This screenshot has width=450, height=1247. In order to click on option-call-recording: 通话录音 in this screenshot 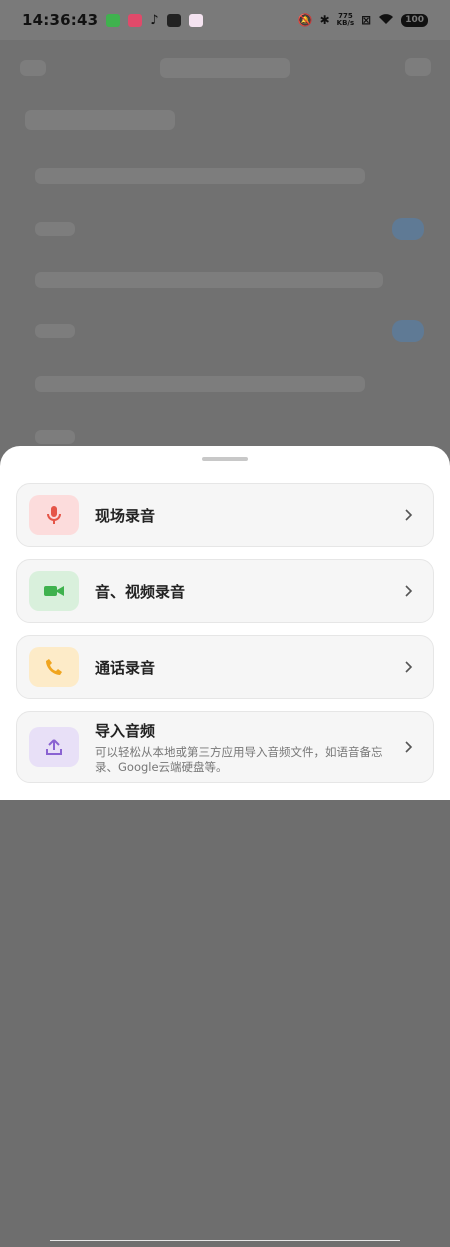, I will do `click(225, 667)`.